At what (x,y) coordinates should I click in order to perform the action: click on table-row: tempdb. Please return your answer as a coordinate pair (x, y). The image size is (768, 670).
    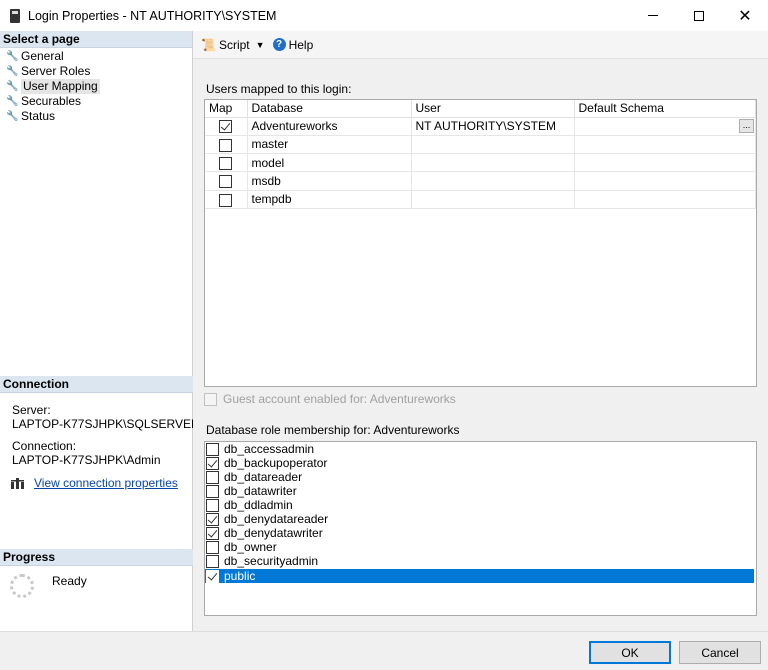
    Looking at the image, I should click on (480, 199).